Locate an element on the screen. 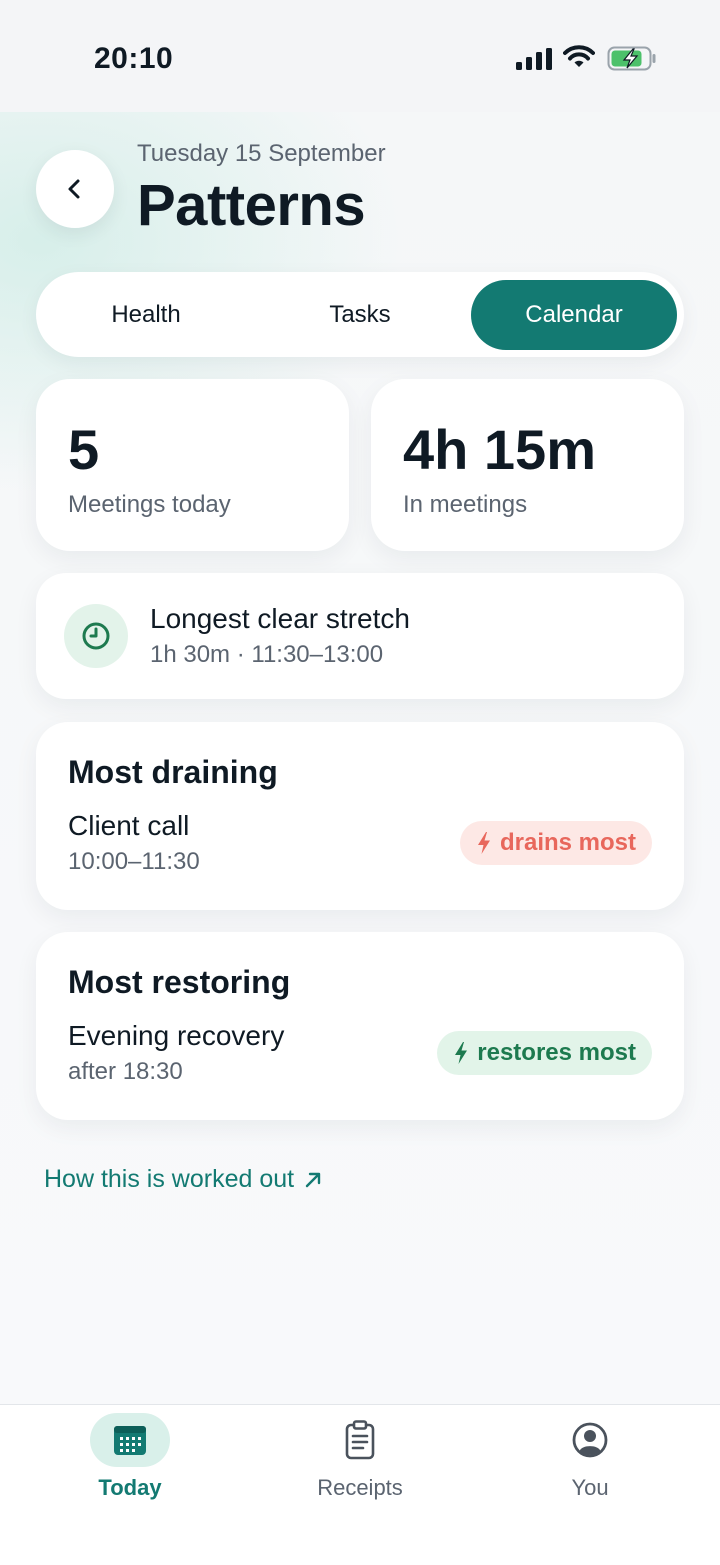  category-tabs: Health Tasks Calendar is located at coordinates (360, 314).